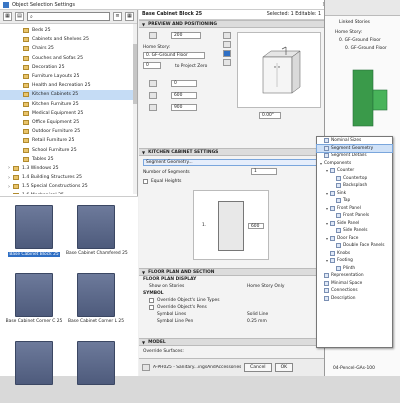 This screenshot has width=400, height=403. I want to click on search-input: ⌕, so click(68, 16).